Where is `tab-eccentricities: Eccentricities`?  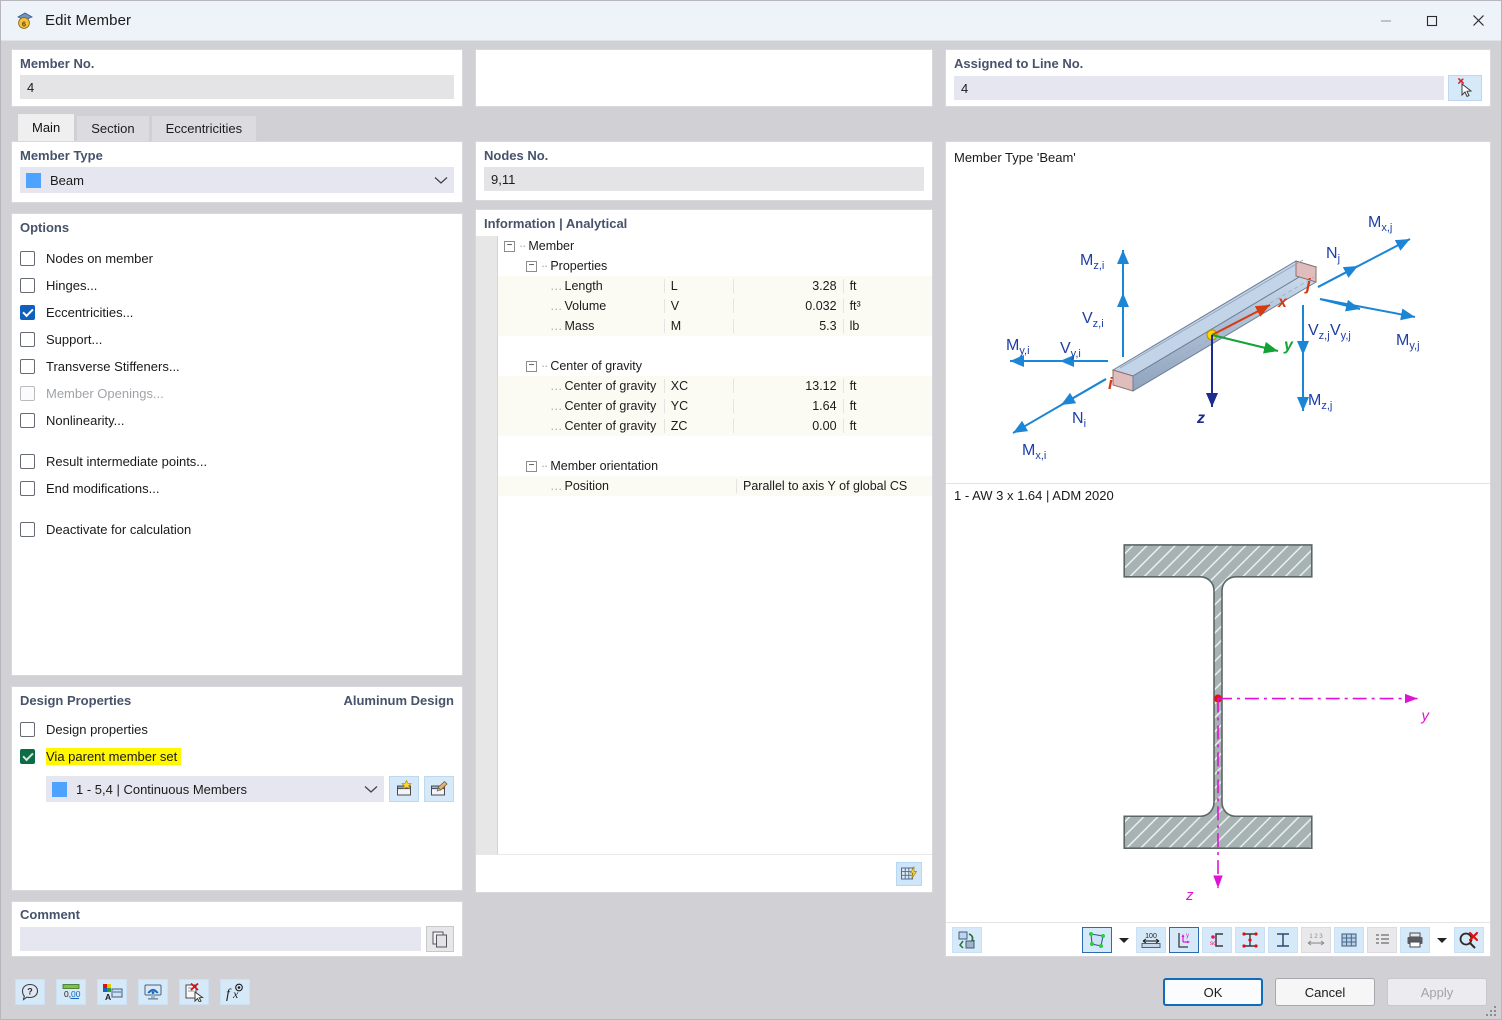 tab-eccentricities: Eccentricities is located at coordinates (204, 128).